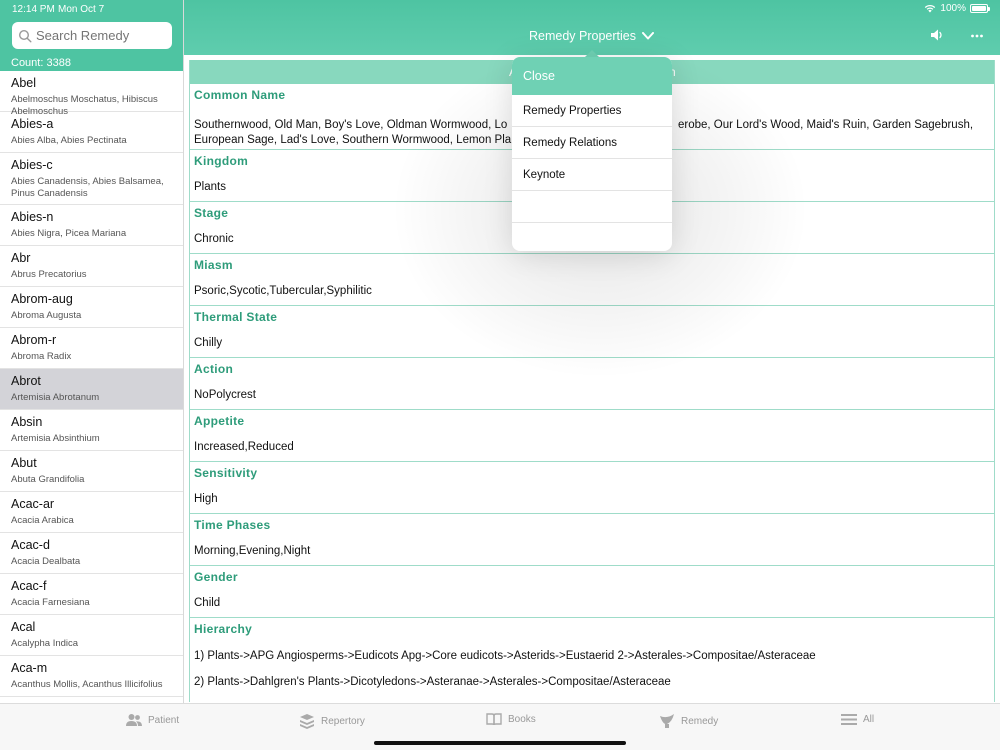  I want to click on home-indicator, so click(500, 743).